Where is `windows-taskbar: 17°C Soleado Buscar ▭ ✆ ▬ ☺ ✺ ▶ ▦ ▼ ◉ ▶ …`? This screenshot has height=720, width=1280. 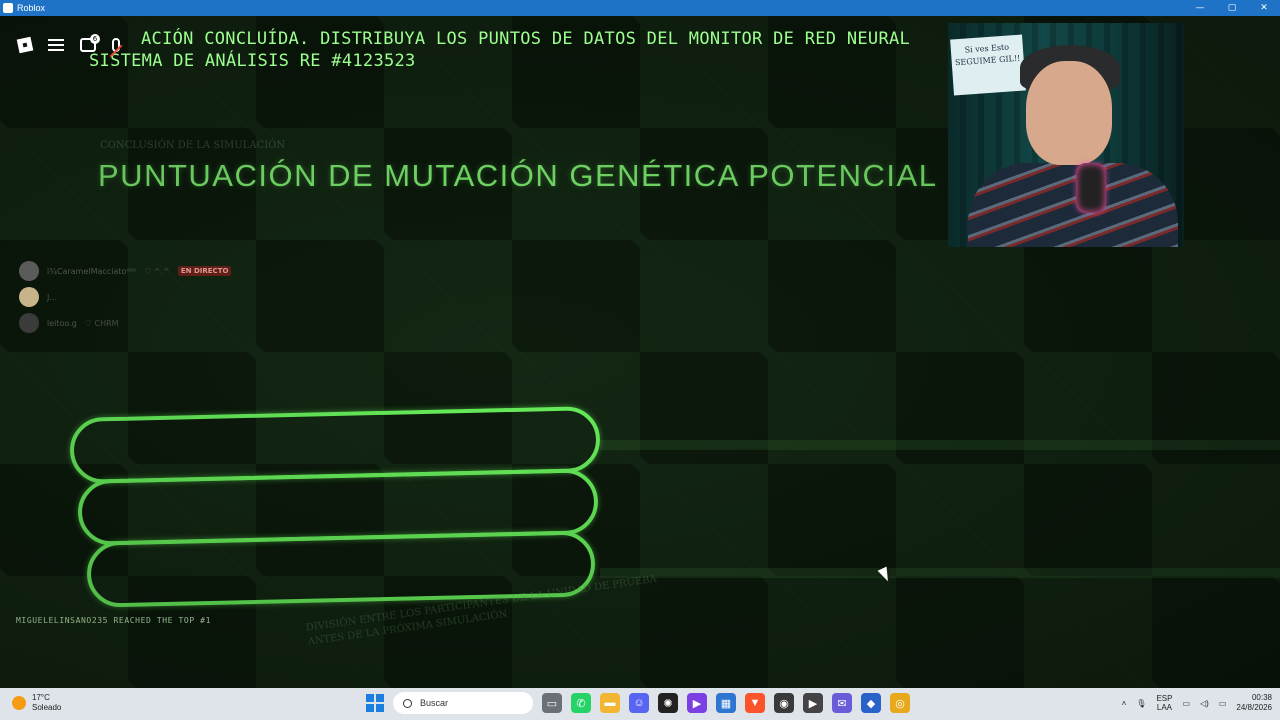 windows-taskbar: 17°C Soleado Buscar ▭ ✆ ▬ ☺ ✺ ▶ ▦ ▼ ◉ ▶ … is located at coordinates (640, 704).